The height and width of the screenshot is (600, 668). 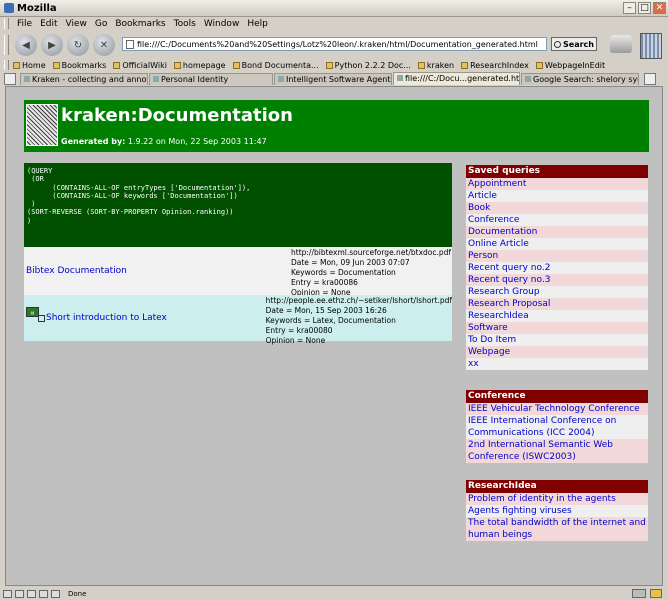 What do you see at coordinates (140, 24) in the screenshot?
I see `menu-bookmarks: Bookmarks` at bounding box center [140, 24].